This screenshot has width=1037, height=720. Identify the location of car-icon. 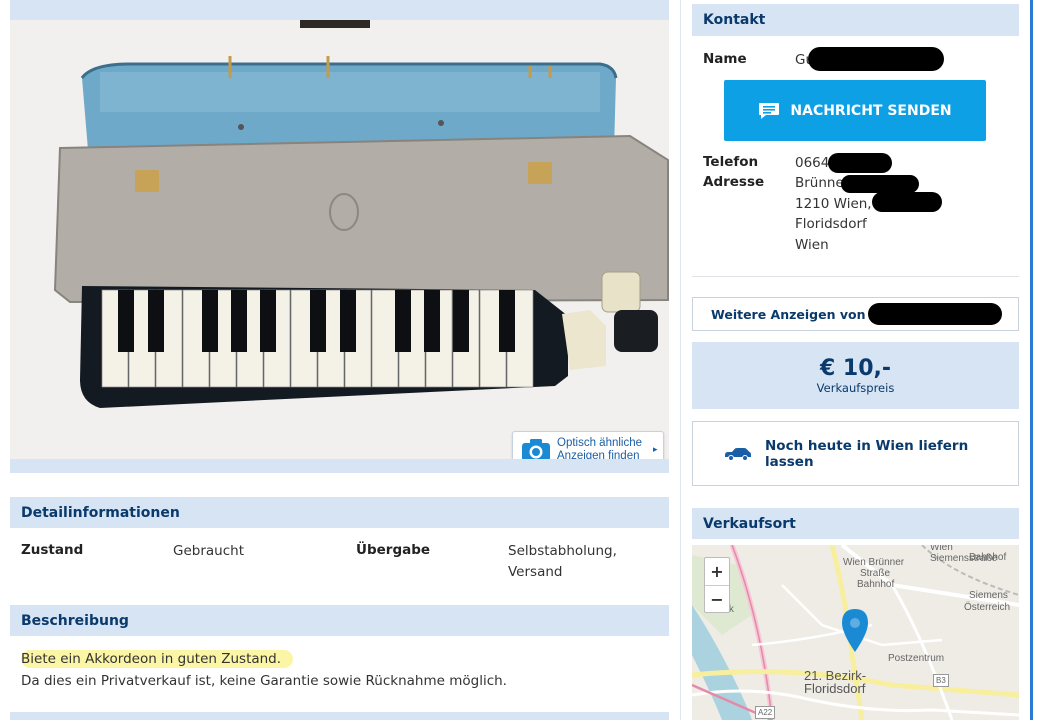
(738, 454).